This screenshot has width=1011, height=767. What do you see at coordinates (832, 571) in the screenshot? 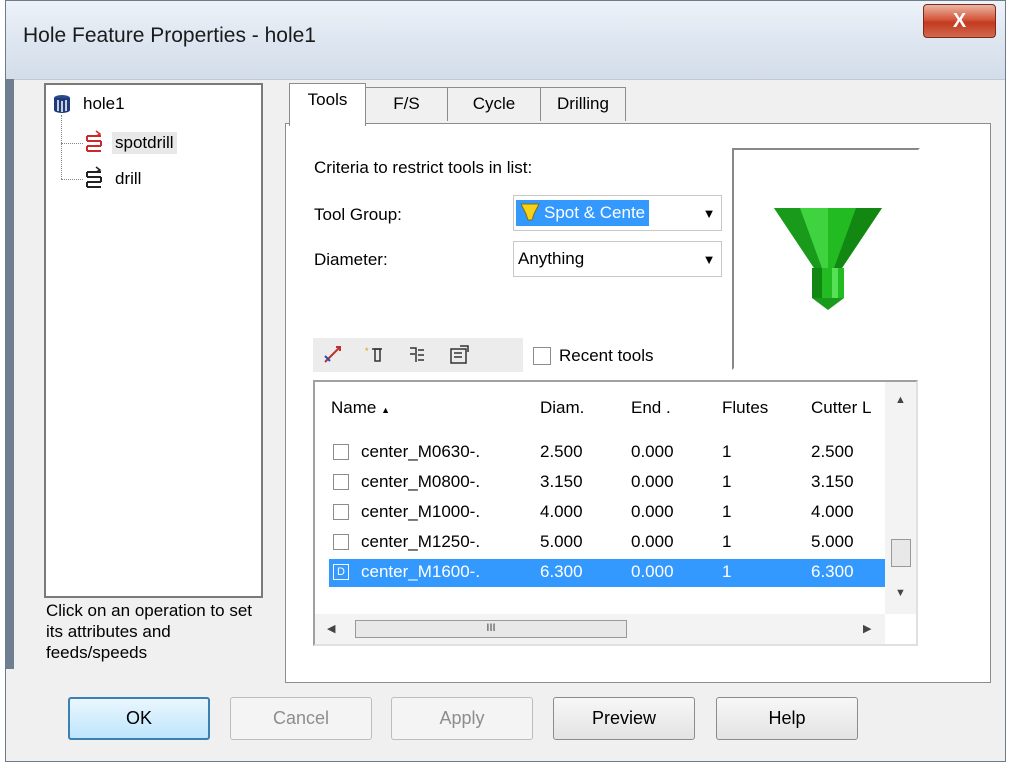
I see `cell-cutter-length: 6.300` at bounding box center [832, 571].